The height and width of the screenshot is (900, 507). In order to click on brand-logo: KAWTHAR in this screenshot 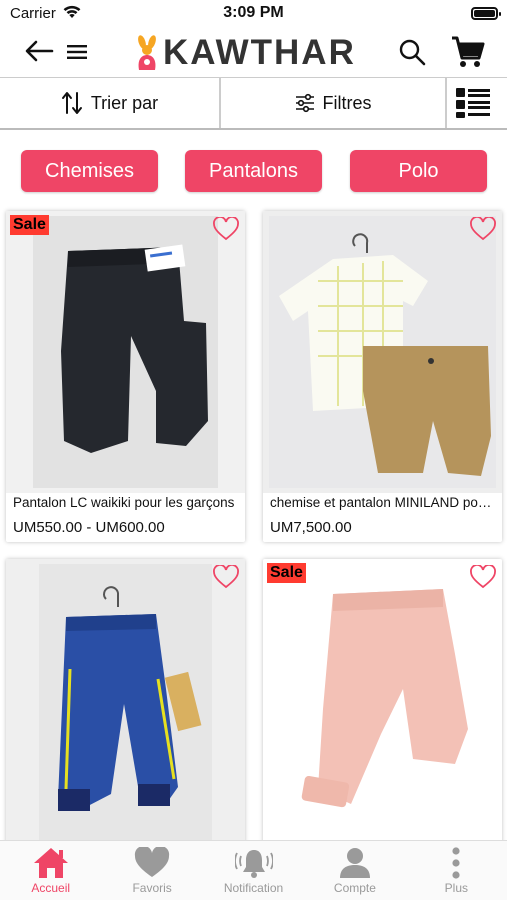, I will do `click(244, 53)`.